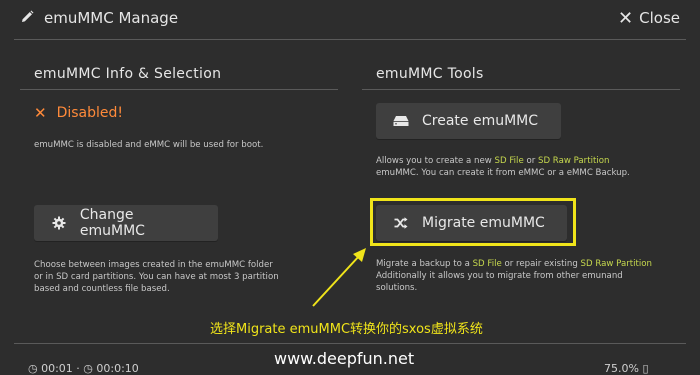 The image size is (700, 375). Describe the element at coordinates (346, 329) in the screenshot. I see `annotation-text: 选择Migrate emuMMC转换你的sxos虚拟系统` at that location.